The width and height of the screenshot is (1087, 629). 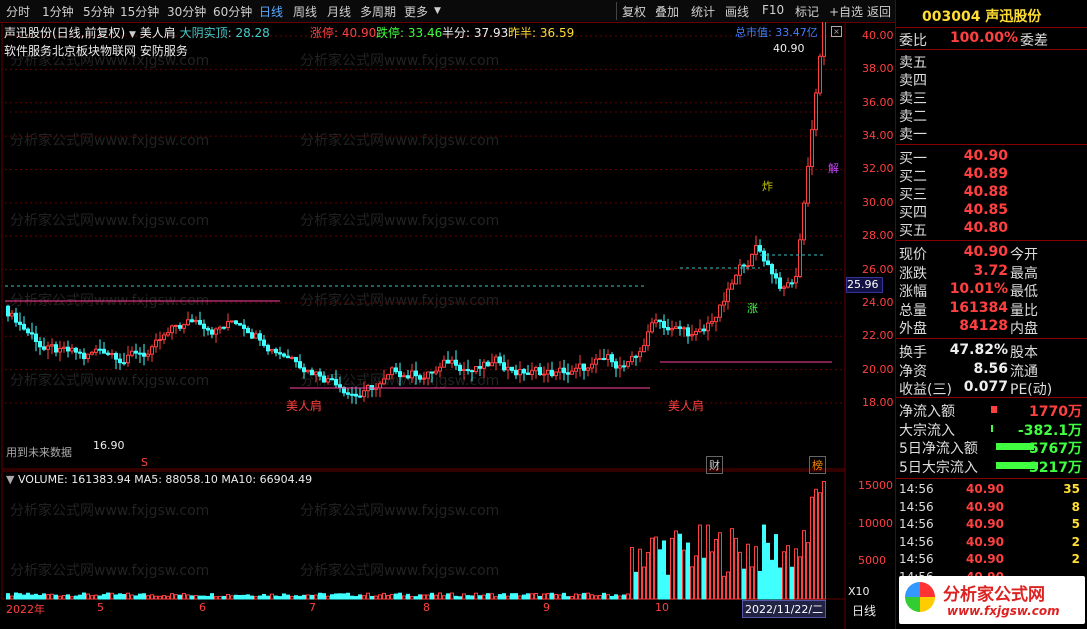 I want to click on stat-label: 总量, so click(x=913, y=310).